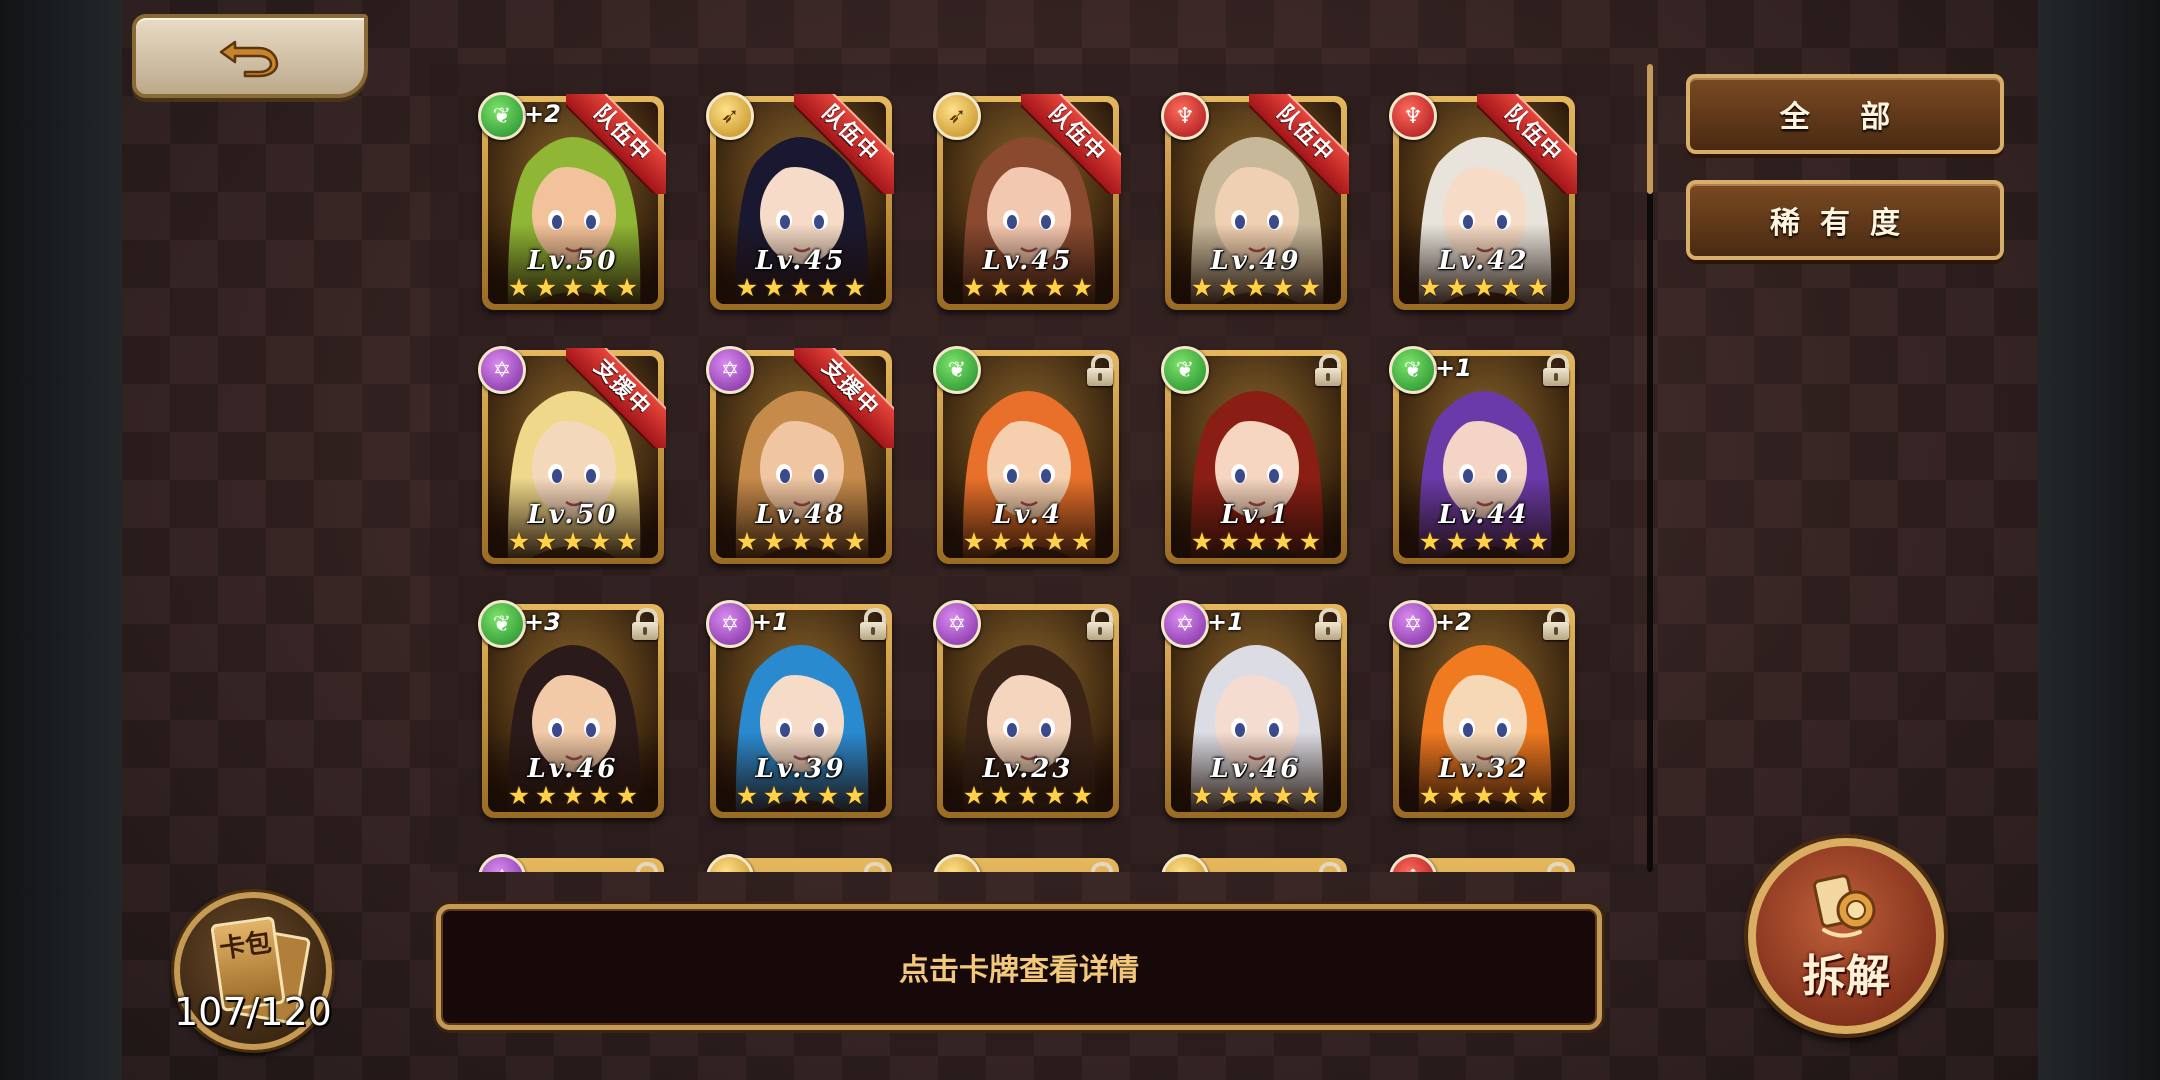 The image size is (2160, 1080). I want to click on character-card: Lv.23 ★ ★ ★ ★ ★ ✡, so click(1026, 709).